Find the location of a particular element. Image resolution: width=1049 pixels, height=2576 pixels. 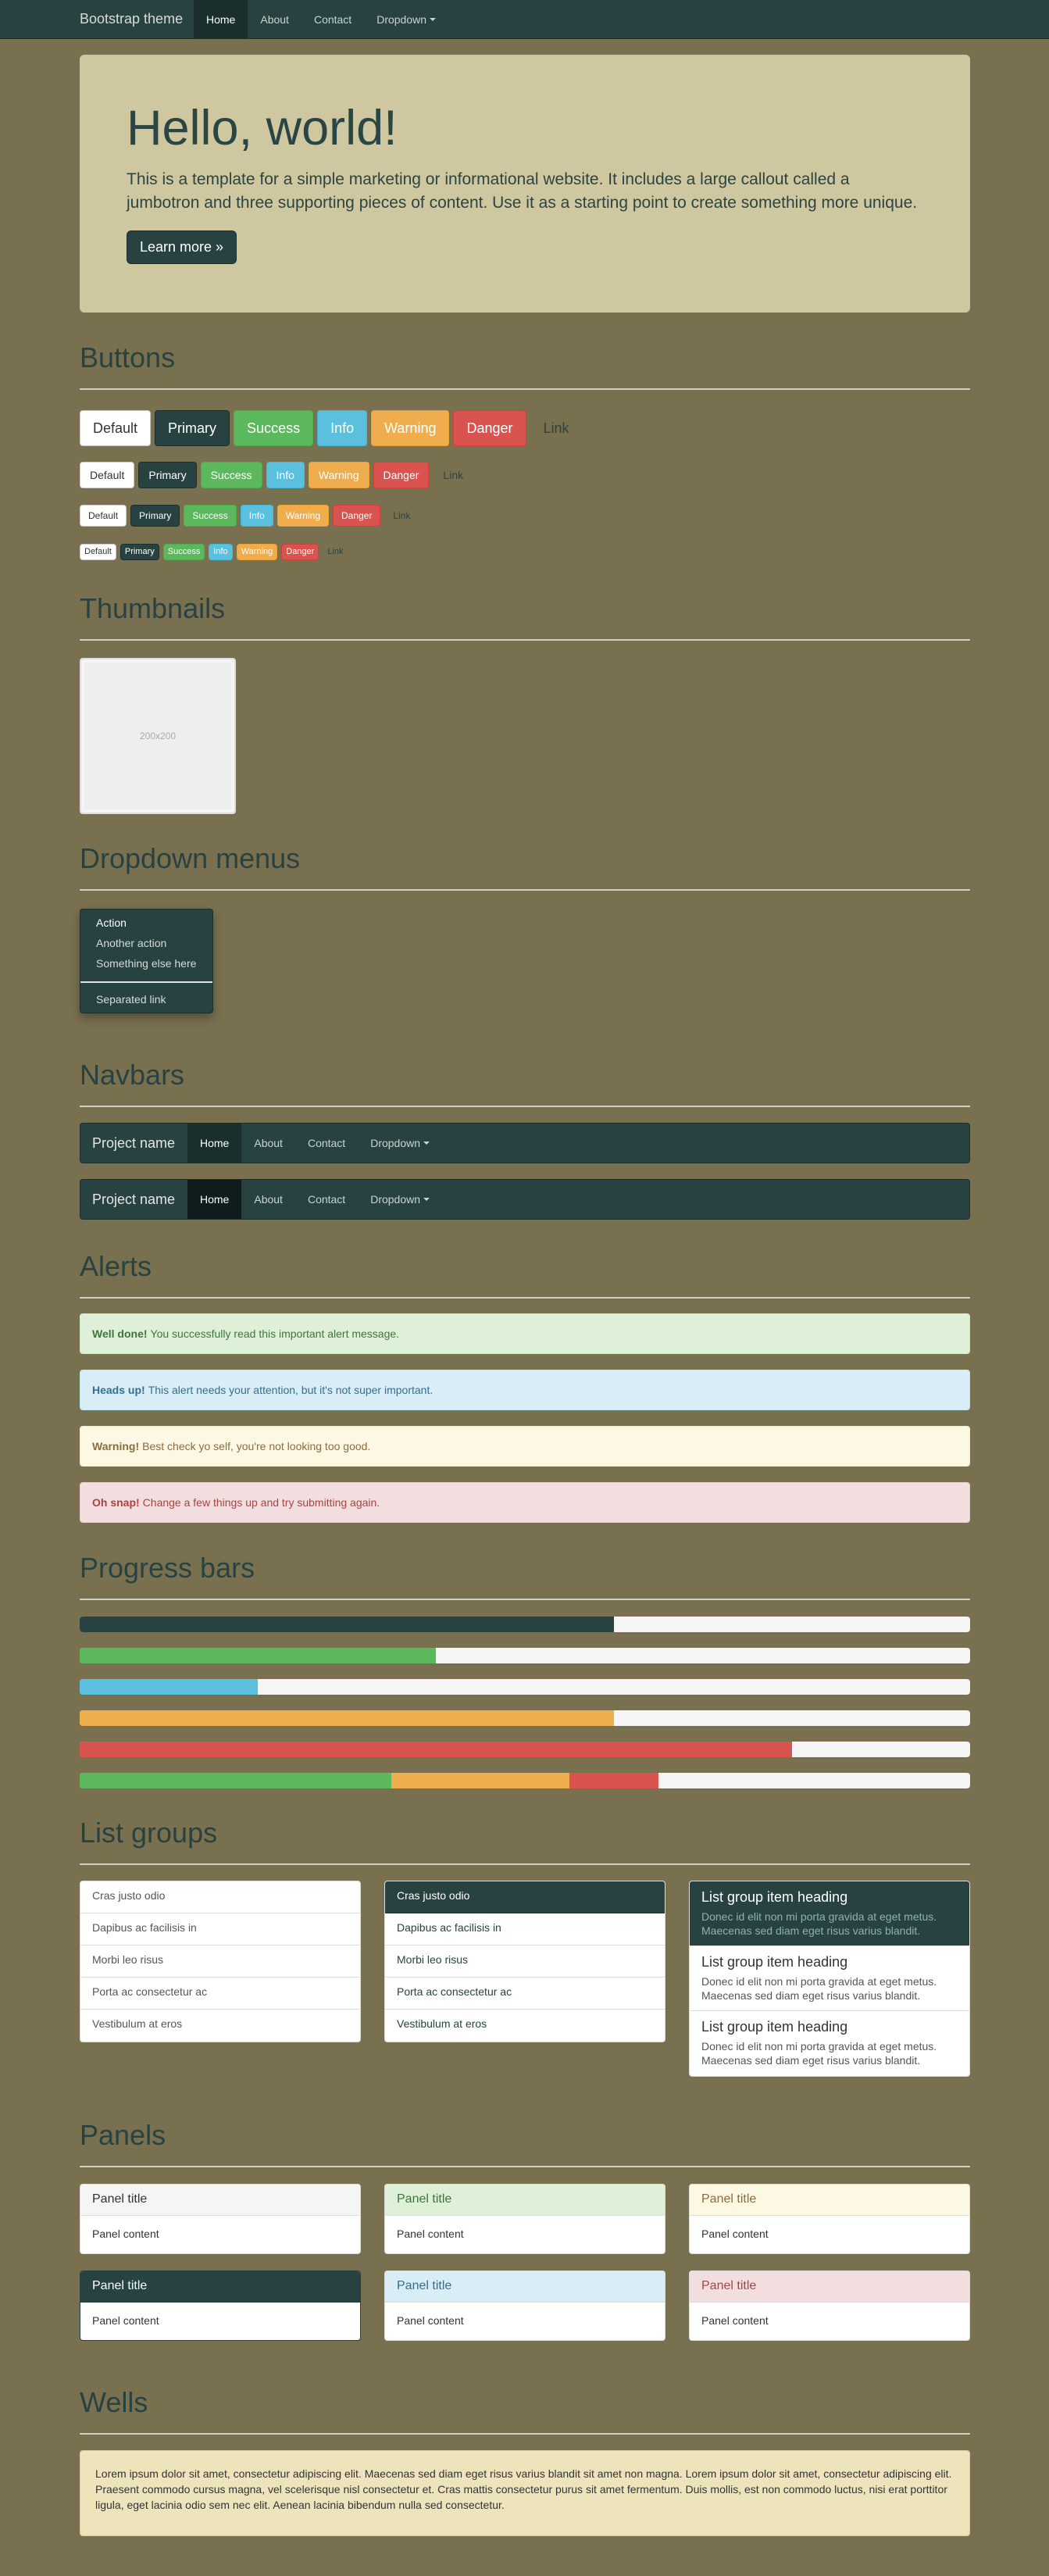

dropdown-divider is located at coordinates (146, 982).